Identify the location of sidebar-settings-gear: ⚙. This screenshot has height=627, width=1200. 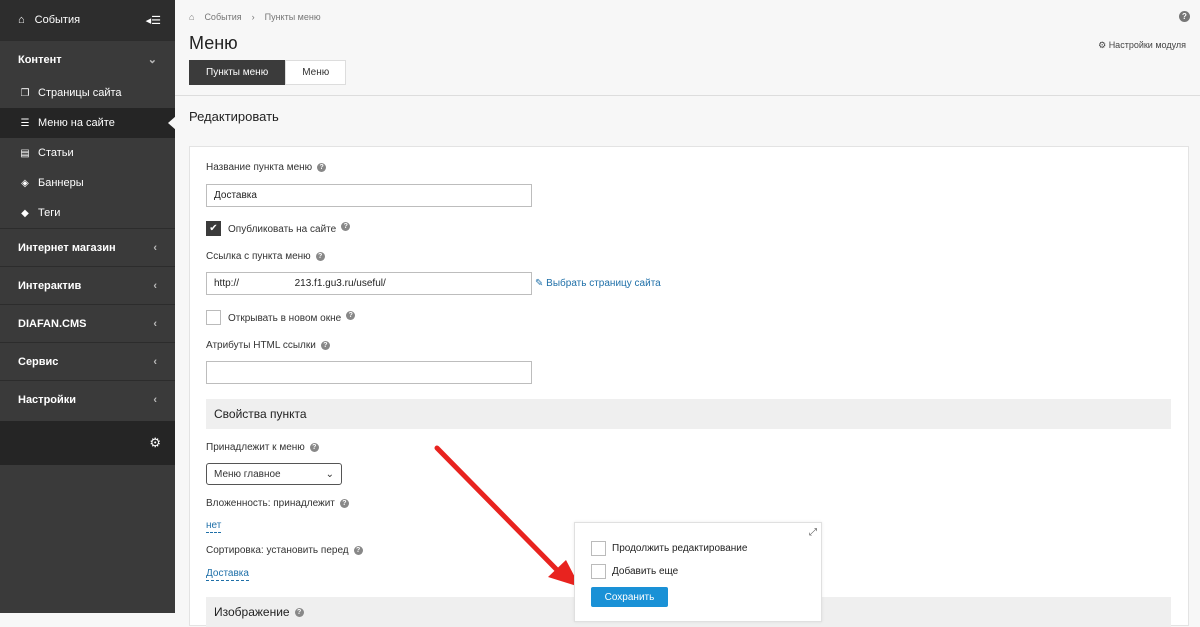
(87, 443).